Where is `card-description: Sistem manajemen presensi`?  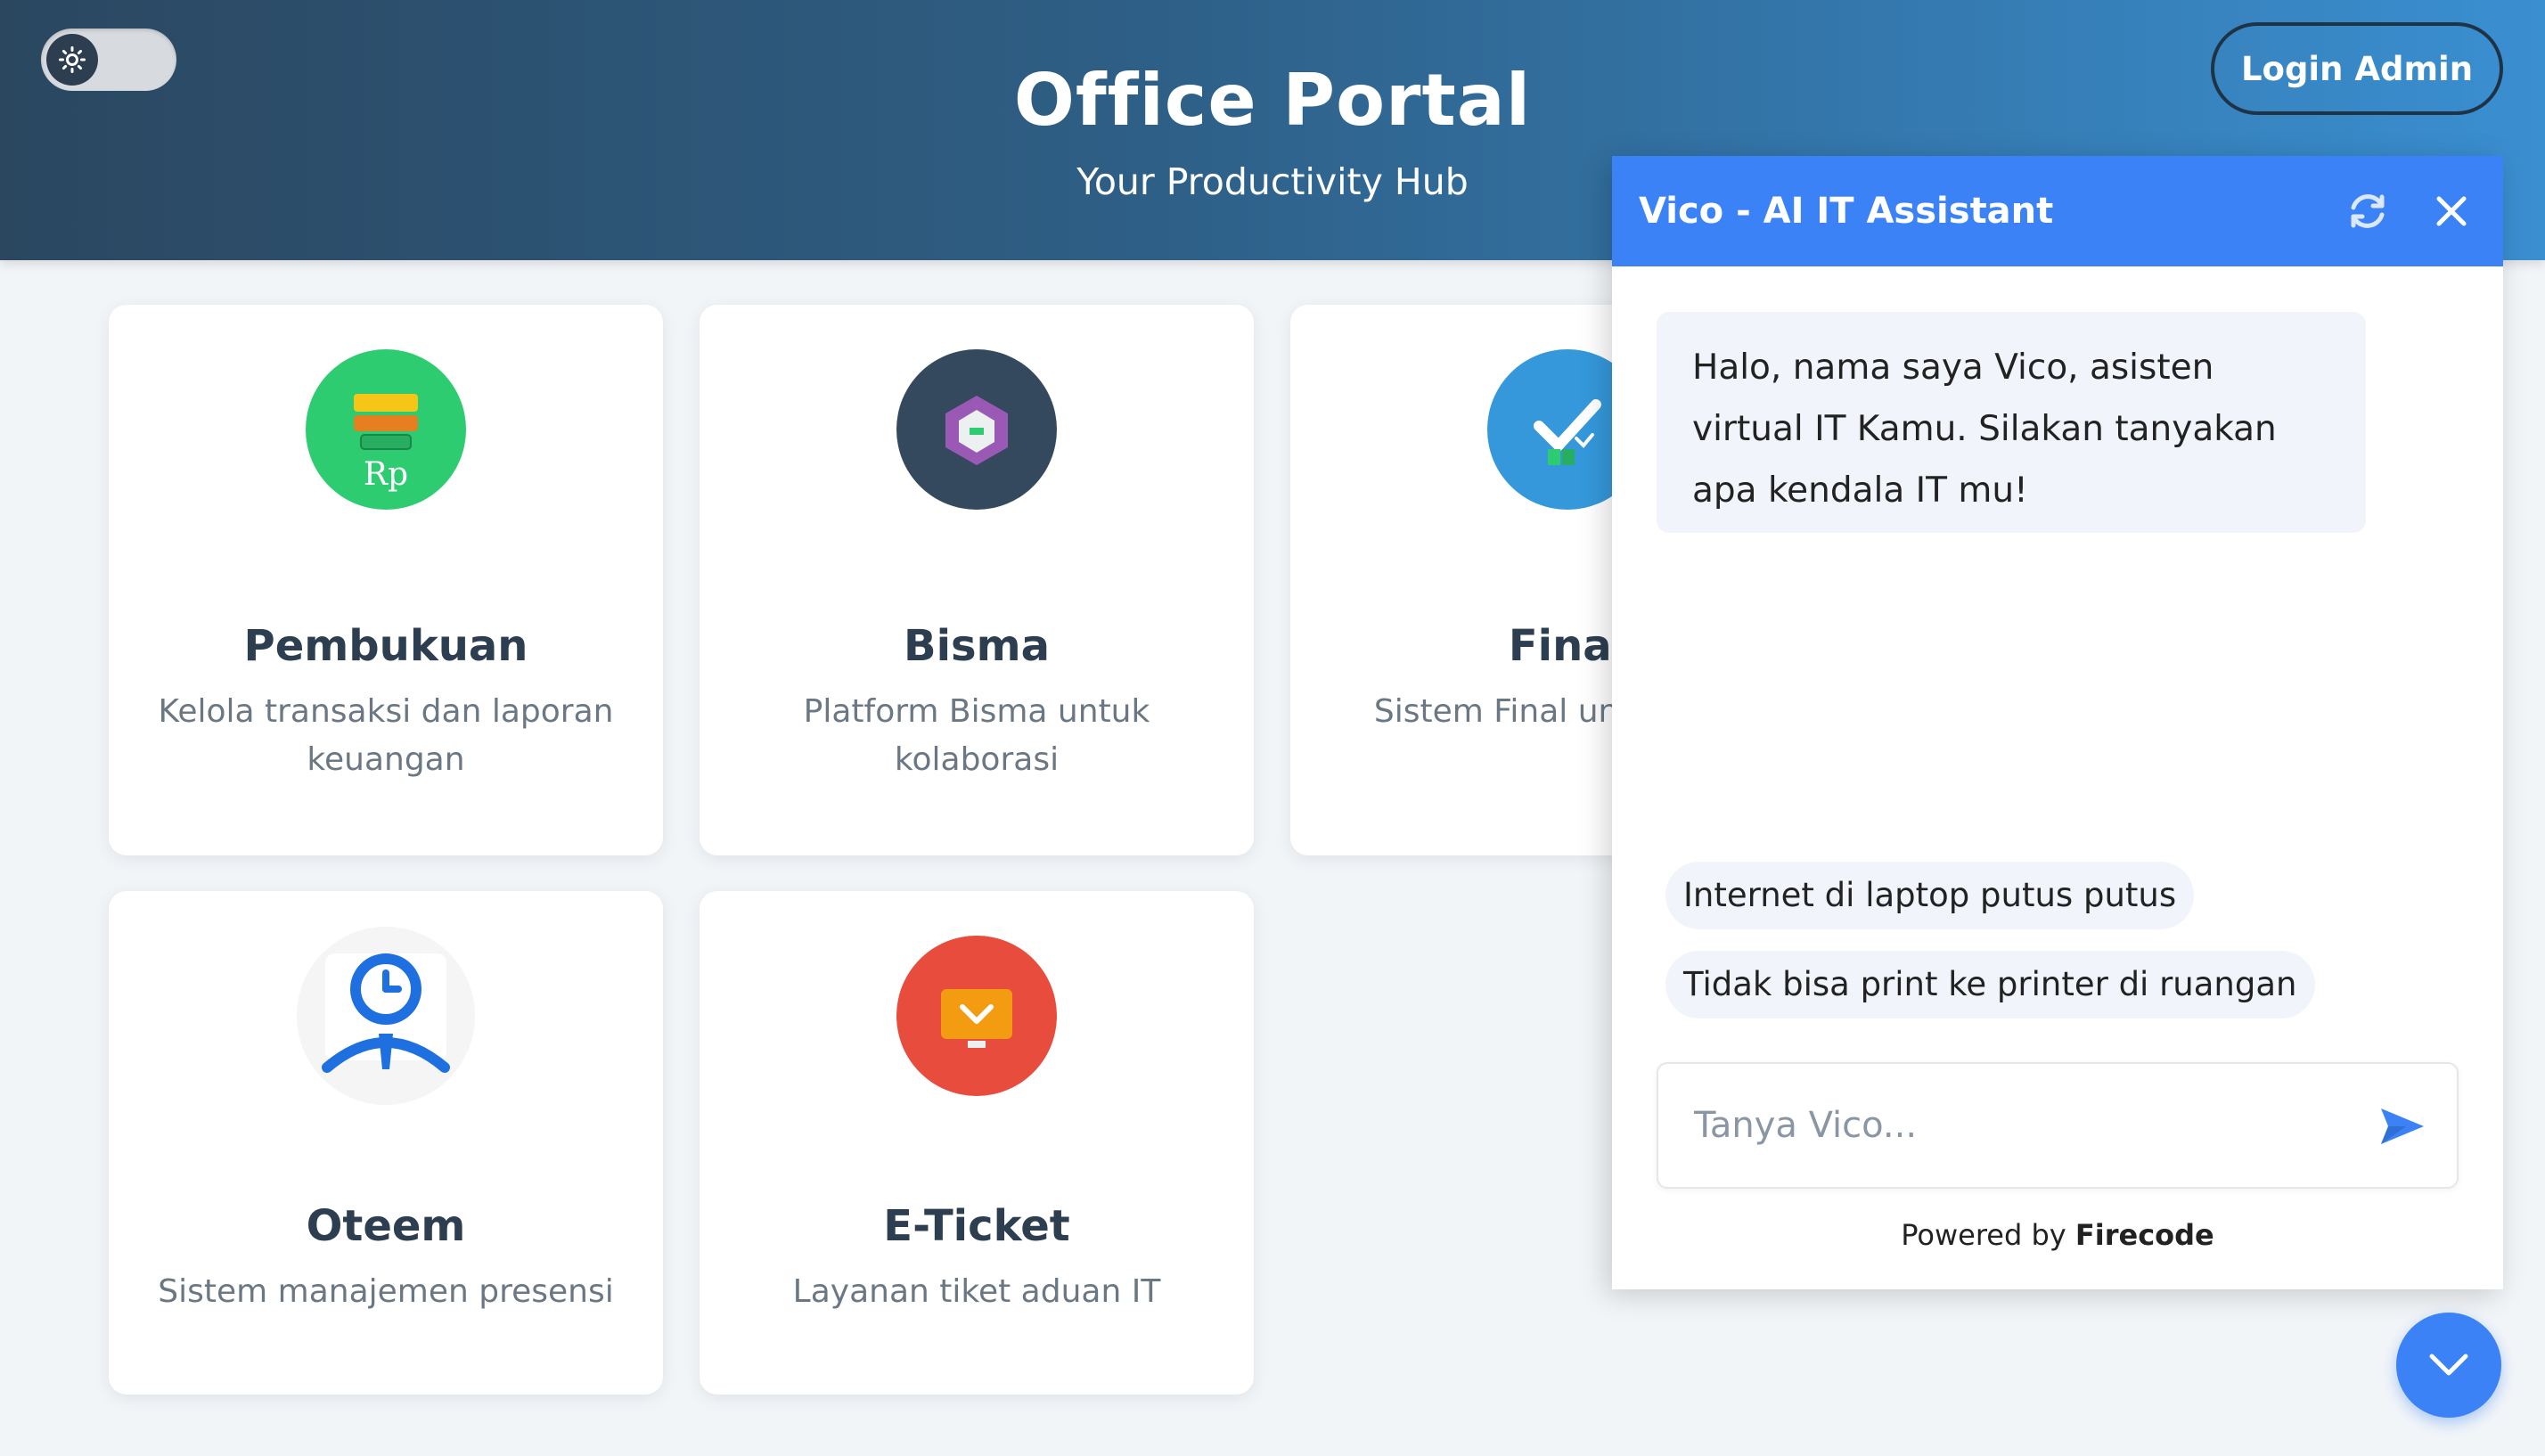 card-description: Sistem manajemen presensi is located at coordinates (386, 1291).